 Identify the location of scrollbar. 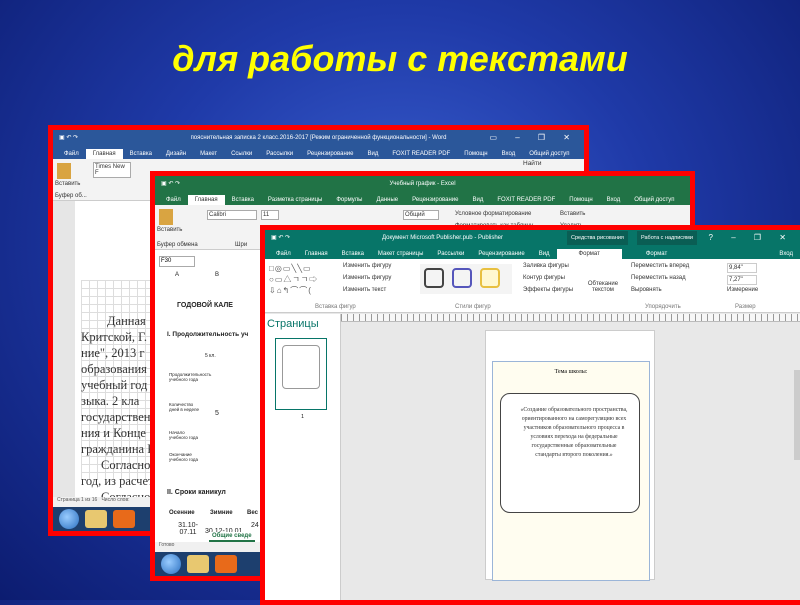
(797, 415).